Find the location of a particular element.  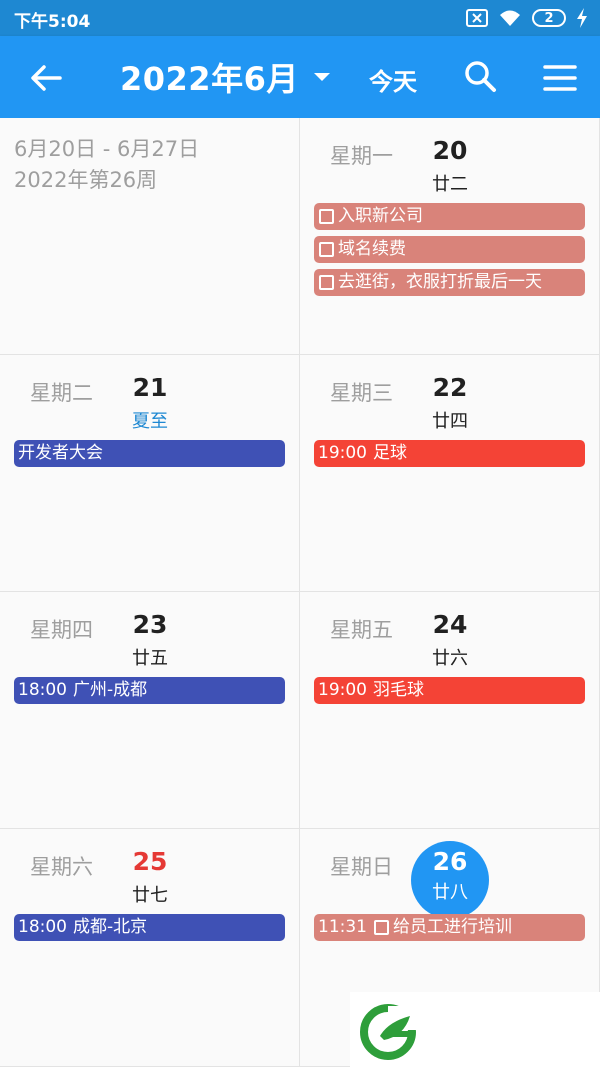

dropdown-caret-icon is located at coordinates (321, 77).